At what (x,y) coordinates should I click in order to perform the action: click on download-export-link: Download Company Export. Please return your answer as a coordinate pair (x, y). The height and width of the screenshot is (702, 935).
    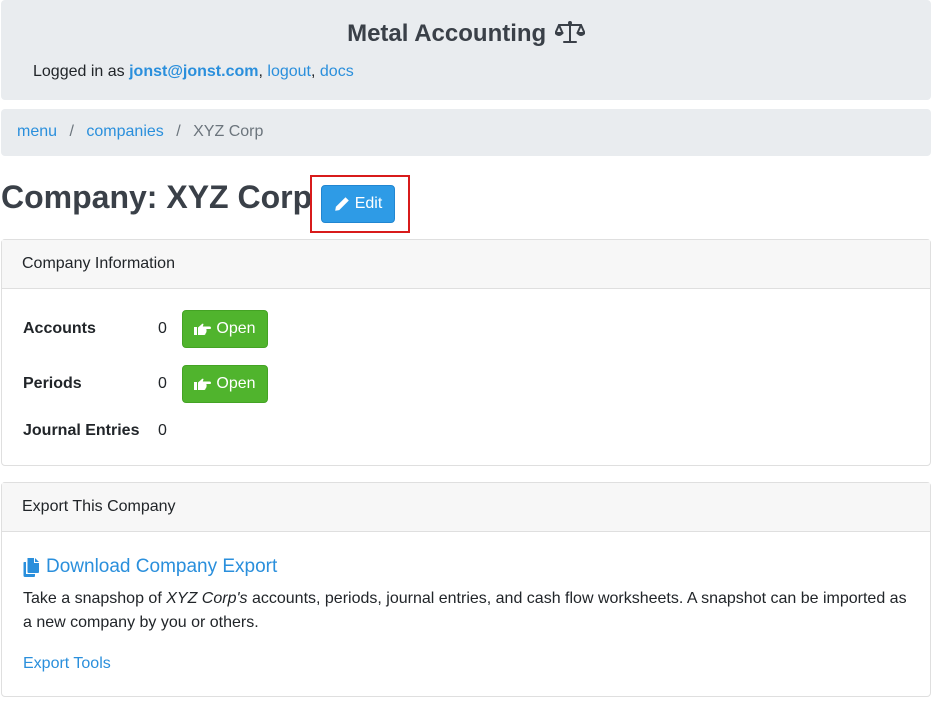
    Looking at the image, I should click on (150, 567).